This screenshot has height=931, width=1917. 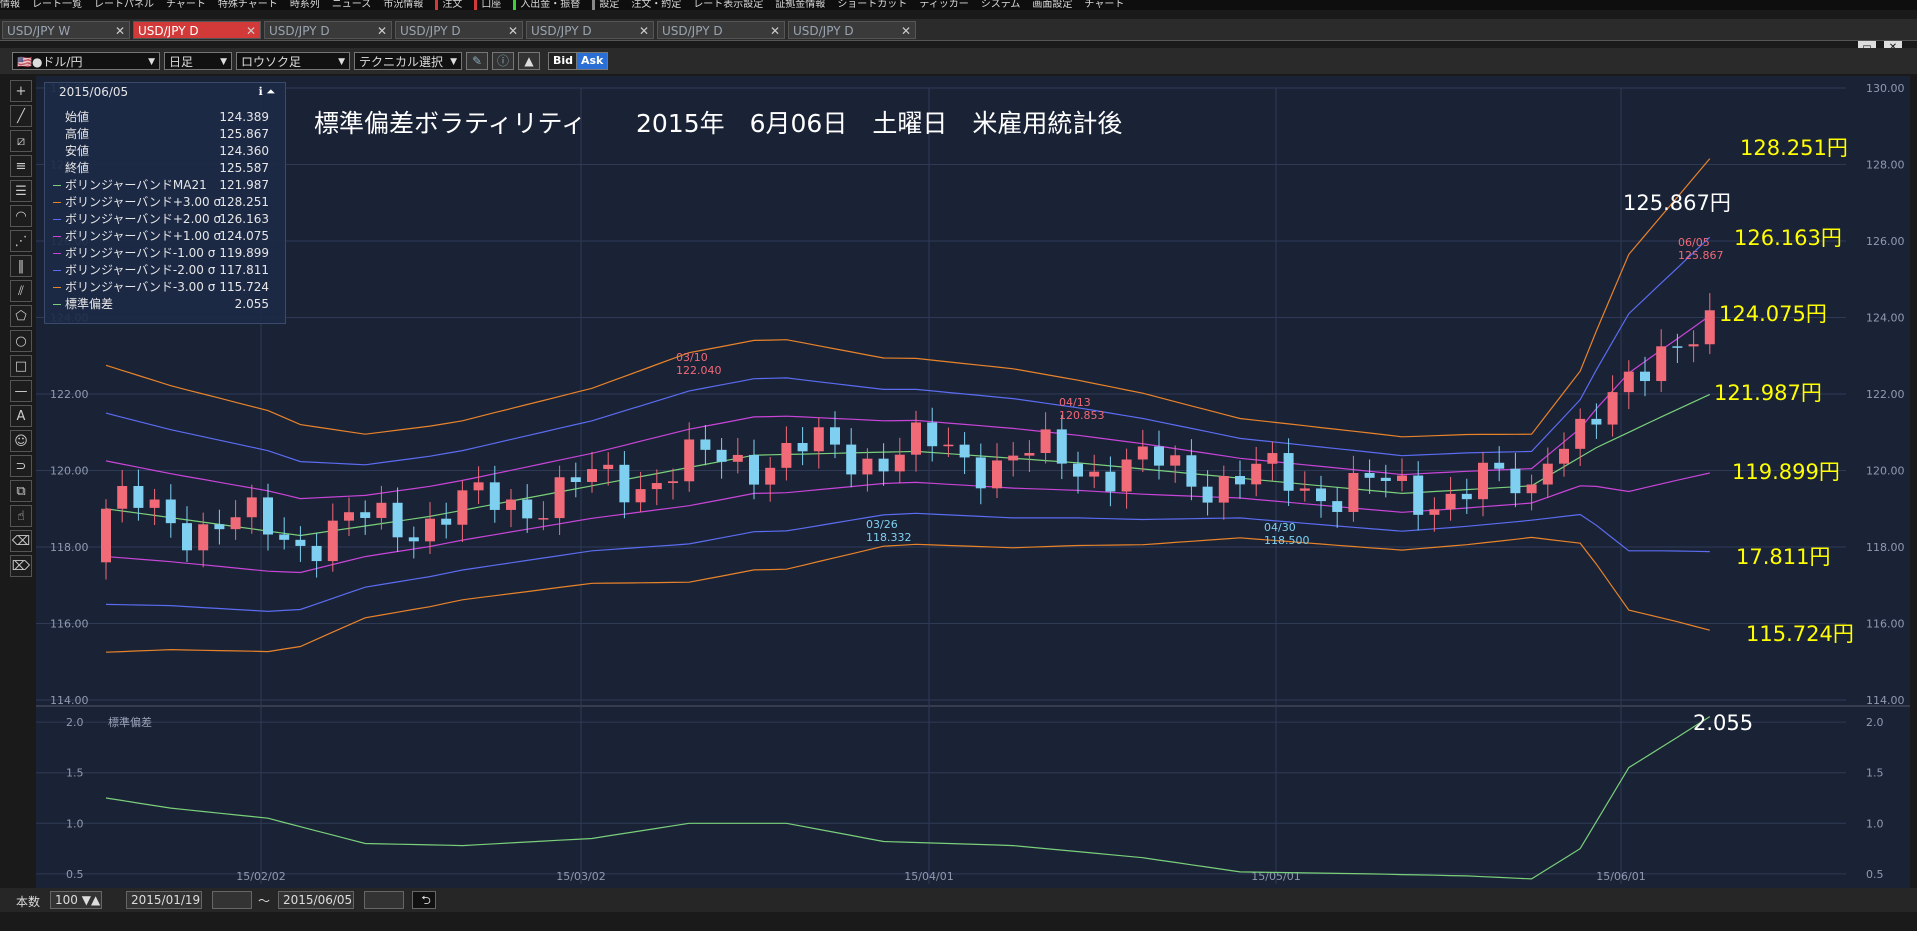 I want to click on count-field: 100 ▼▲, so click(x=76, y=900).